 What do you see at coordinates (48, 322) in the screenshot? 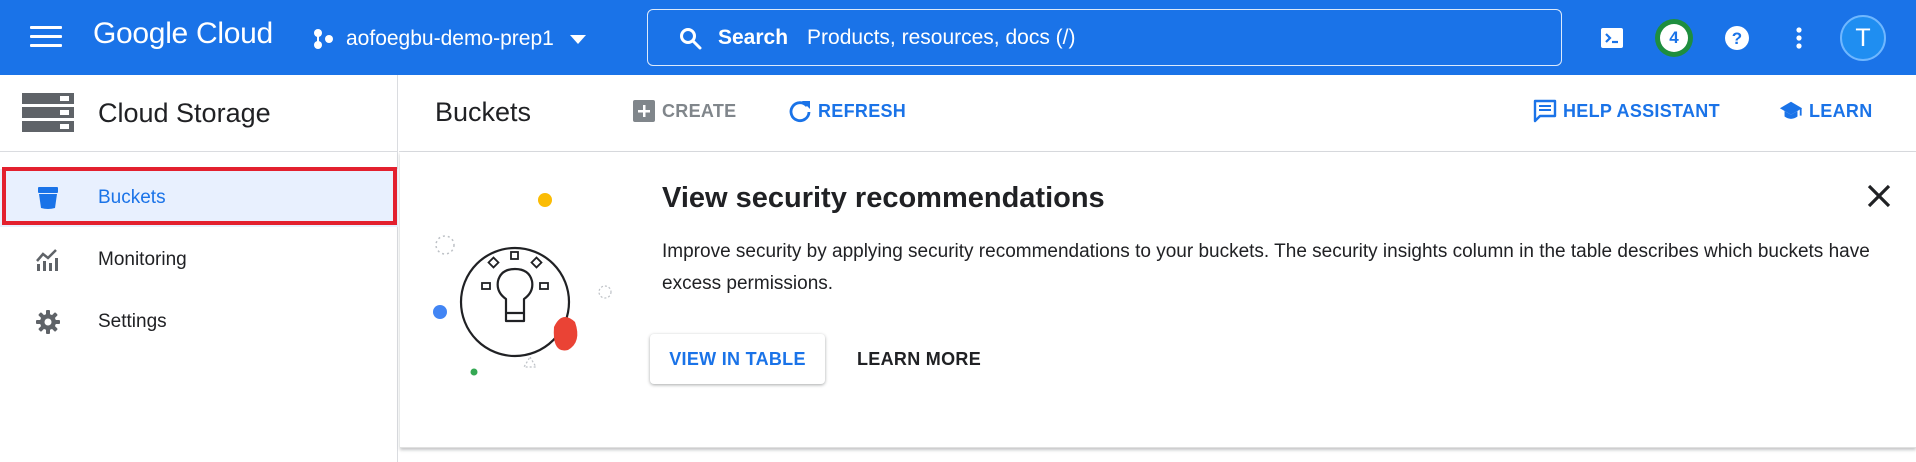
I see `gear-icon` at bounding box center [48, 322].